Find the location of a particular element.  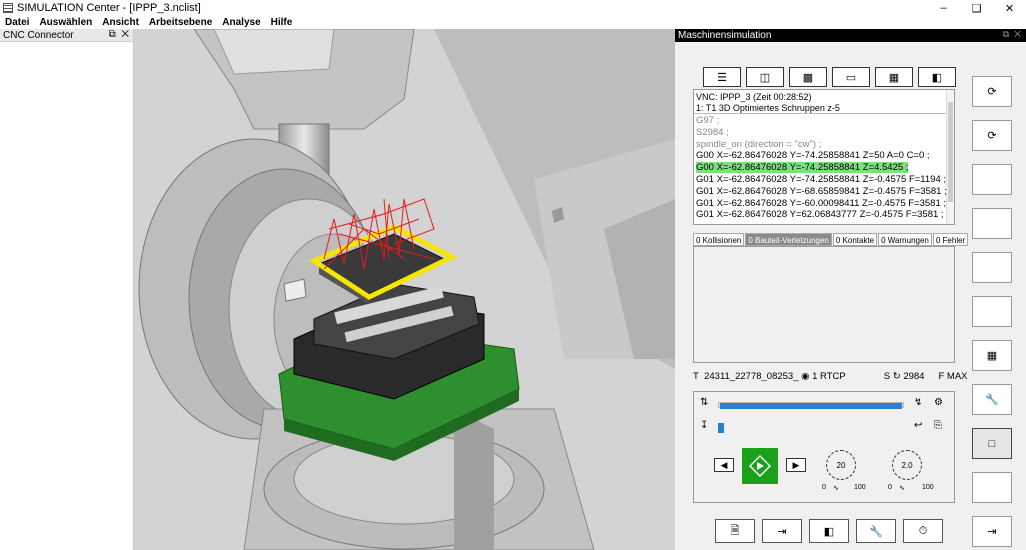

speed-dial: 20 is located at coordinates (841, 465).